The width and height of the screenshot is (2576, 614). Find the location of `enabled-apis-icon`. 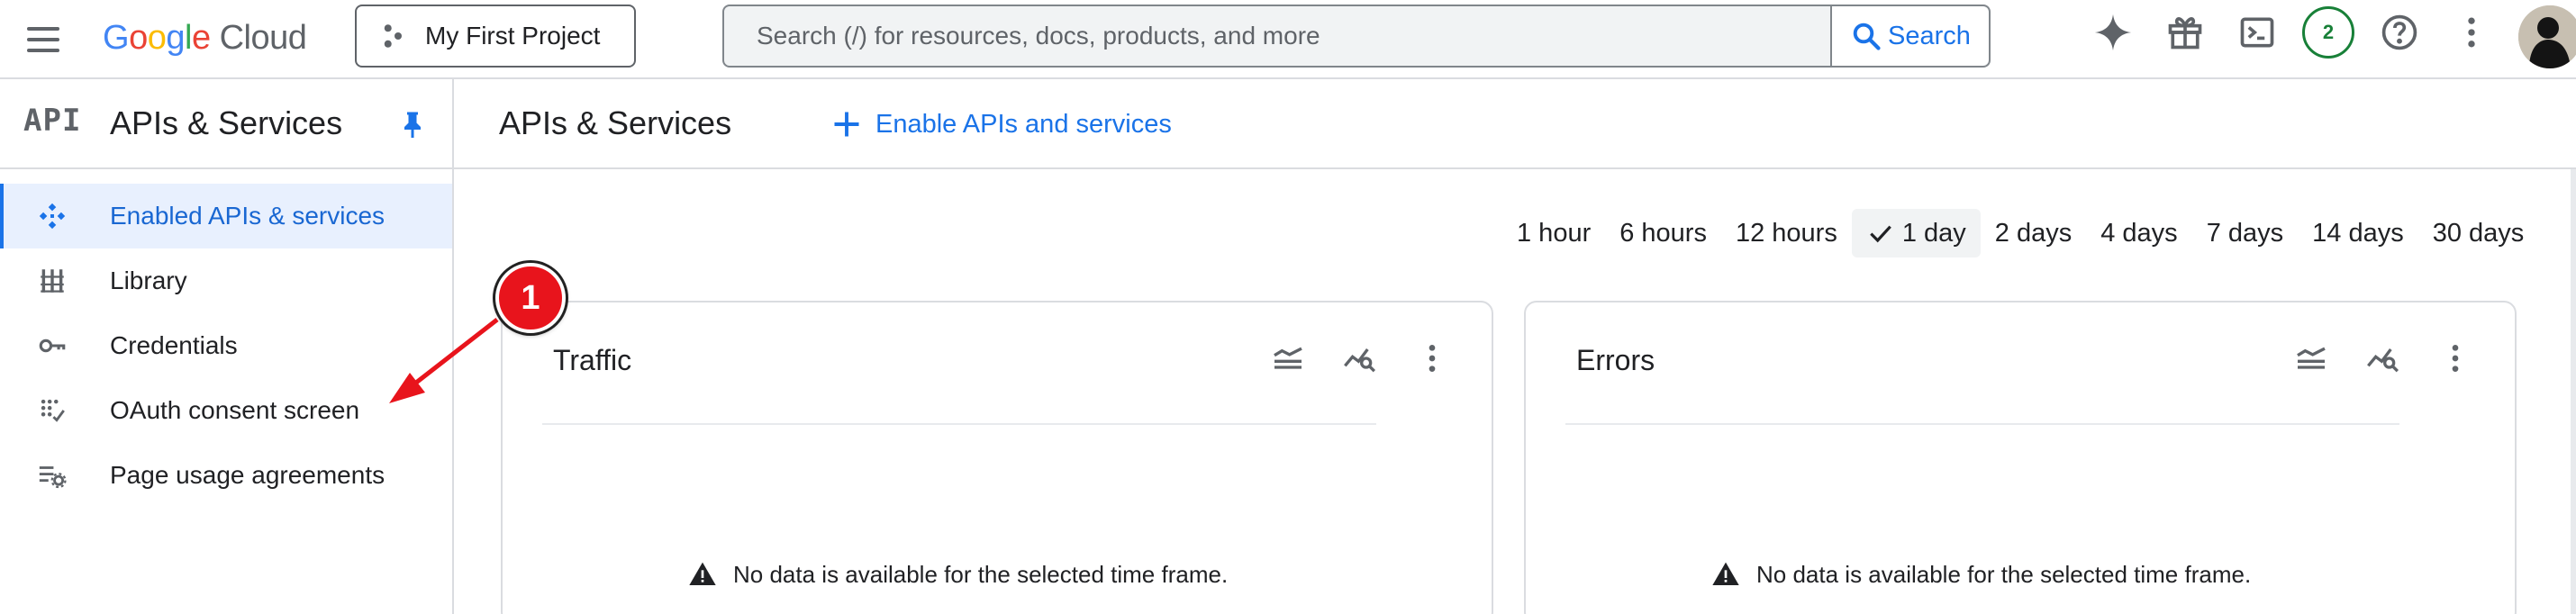

enabled-apis-icon is located at coordinates (52, 216).